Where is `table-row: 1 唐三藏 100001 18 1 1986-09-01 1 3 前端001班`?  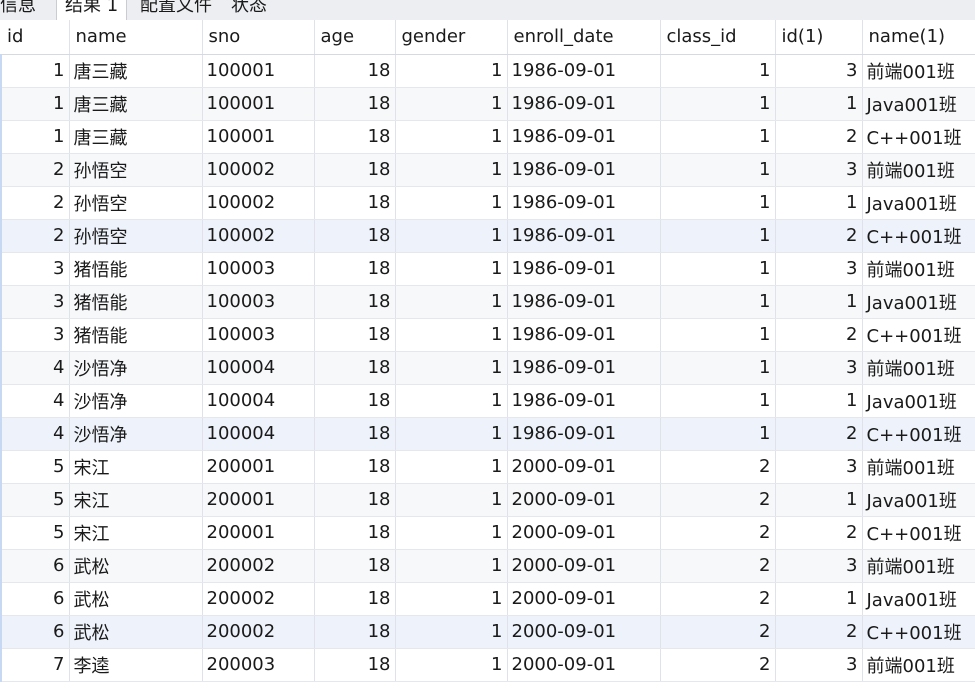 table-row: 1 唐三藏 100001 18 1 1986-09-01 1 3 前端001班 is located at coordinates (487, 71).